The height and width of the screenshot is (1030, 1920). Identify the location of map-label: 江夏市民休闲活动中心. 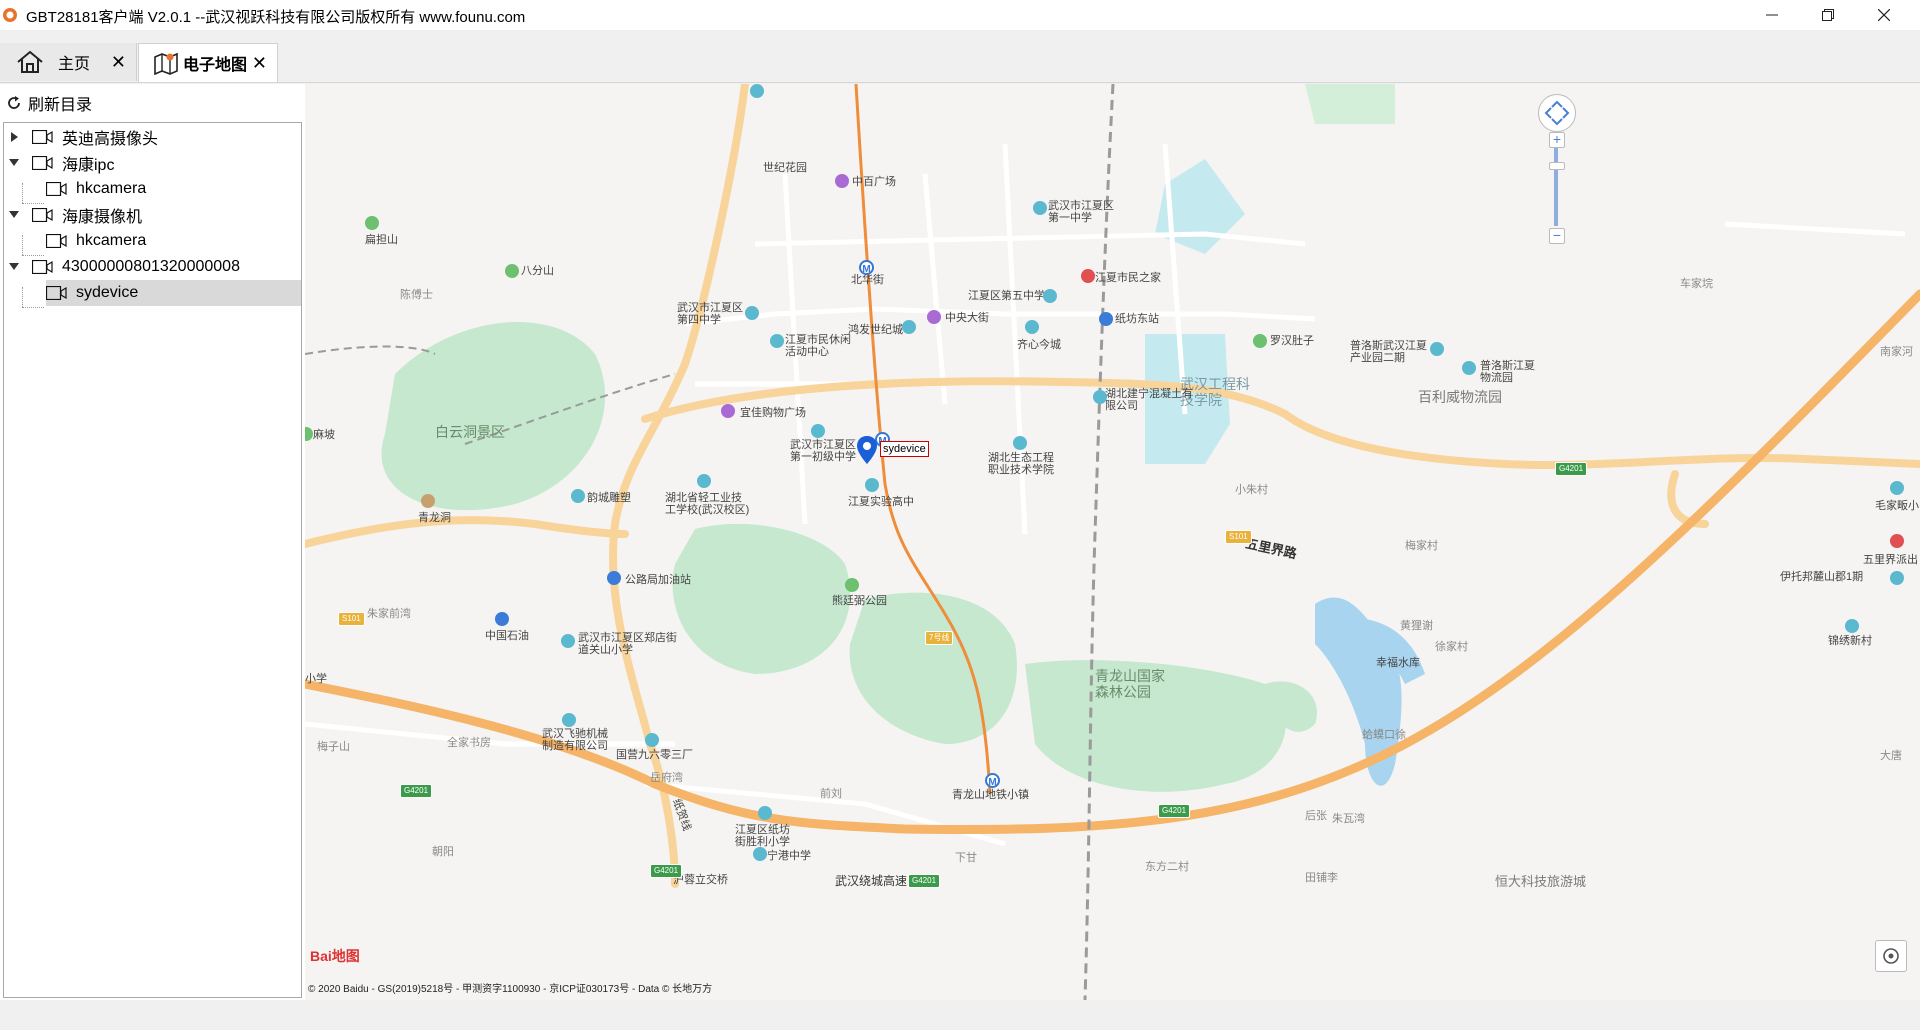
(818, 346).